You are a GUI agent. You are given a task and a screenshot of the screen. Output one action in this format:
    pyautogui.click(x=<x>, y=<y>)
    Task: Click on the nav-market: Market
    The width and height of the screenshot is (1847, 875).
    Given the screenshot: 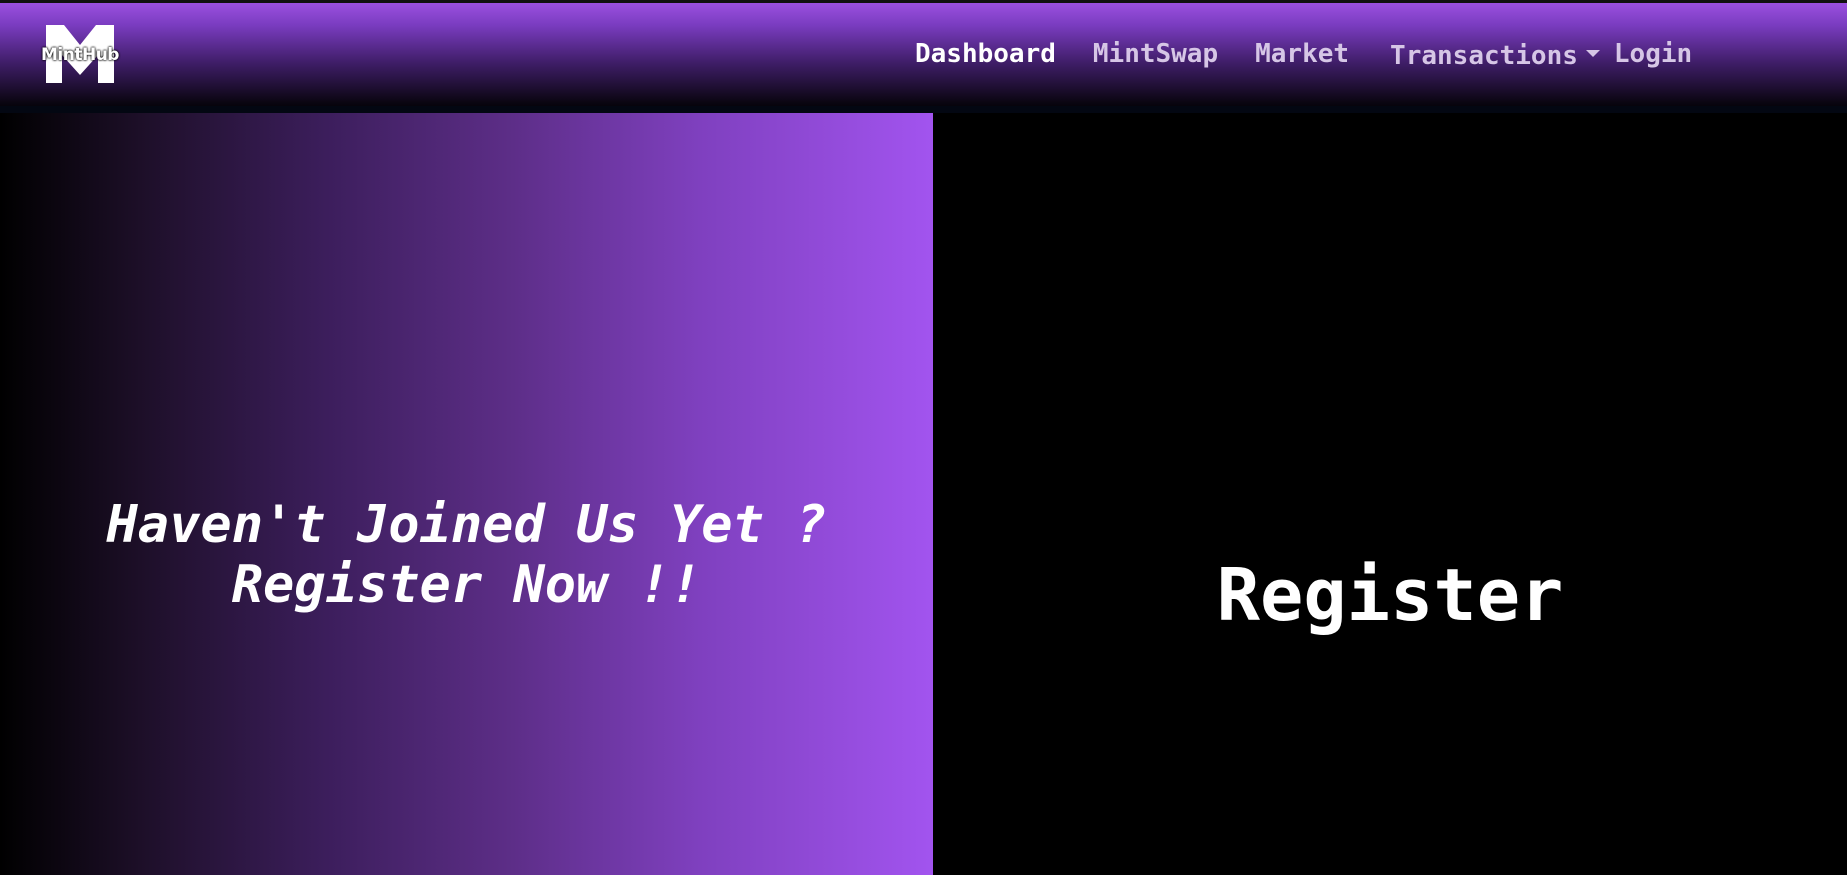 What is the action you would take?
    pyautogui.click(x=1302, y=54)
    